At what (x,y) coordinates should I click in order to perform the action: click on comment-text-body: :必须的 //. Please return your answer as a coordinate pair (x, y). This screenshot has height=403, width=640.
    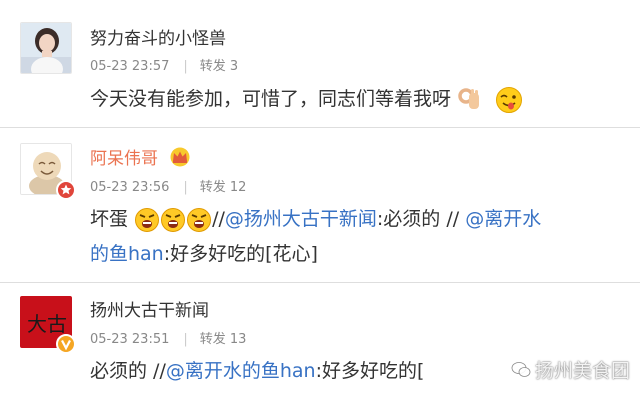
    Looking at the image, I should click on (418, 219).